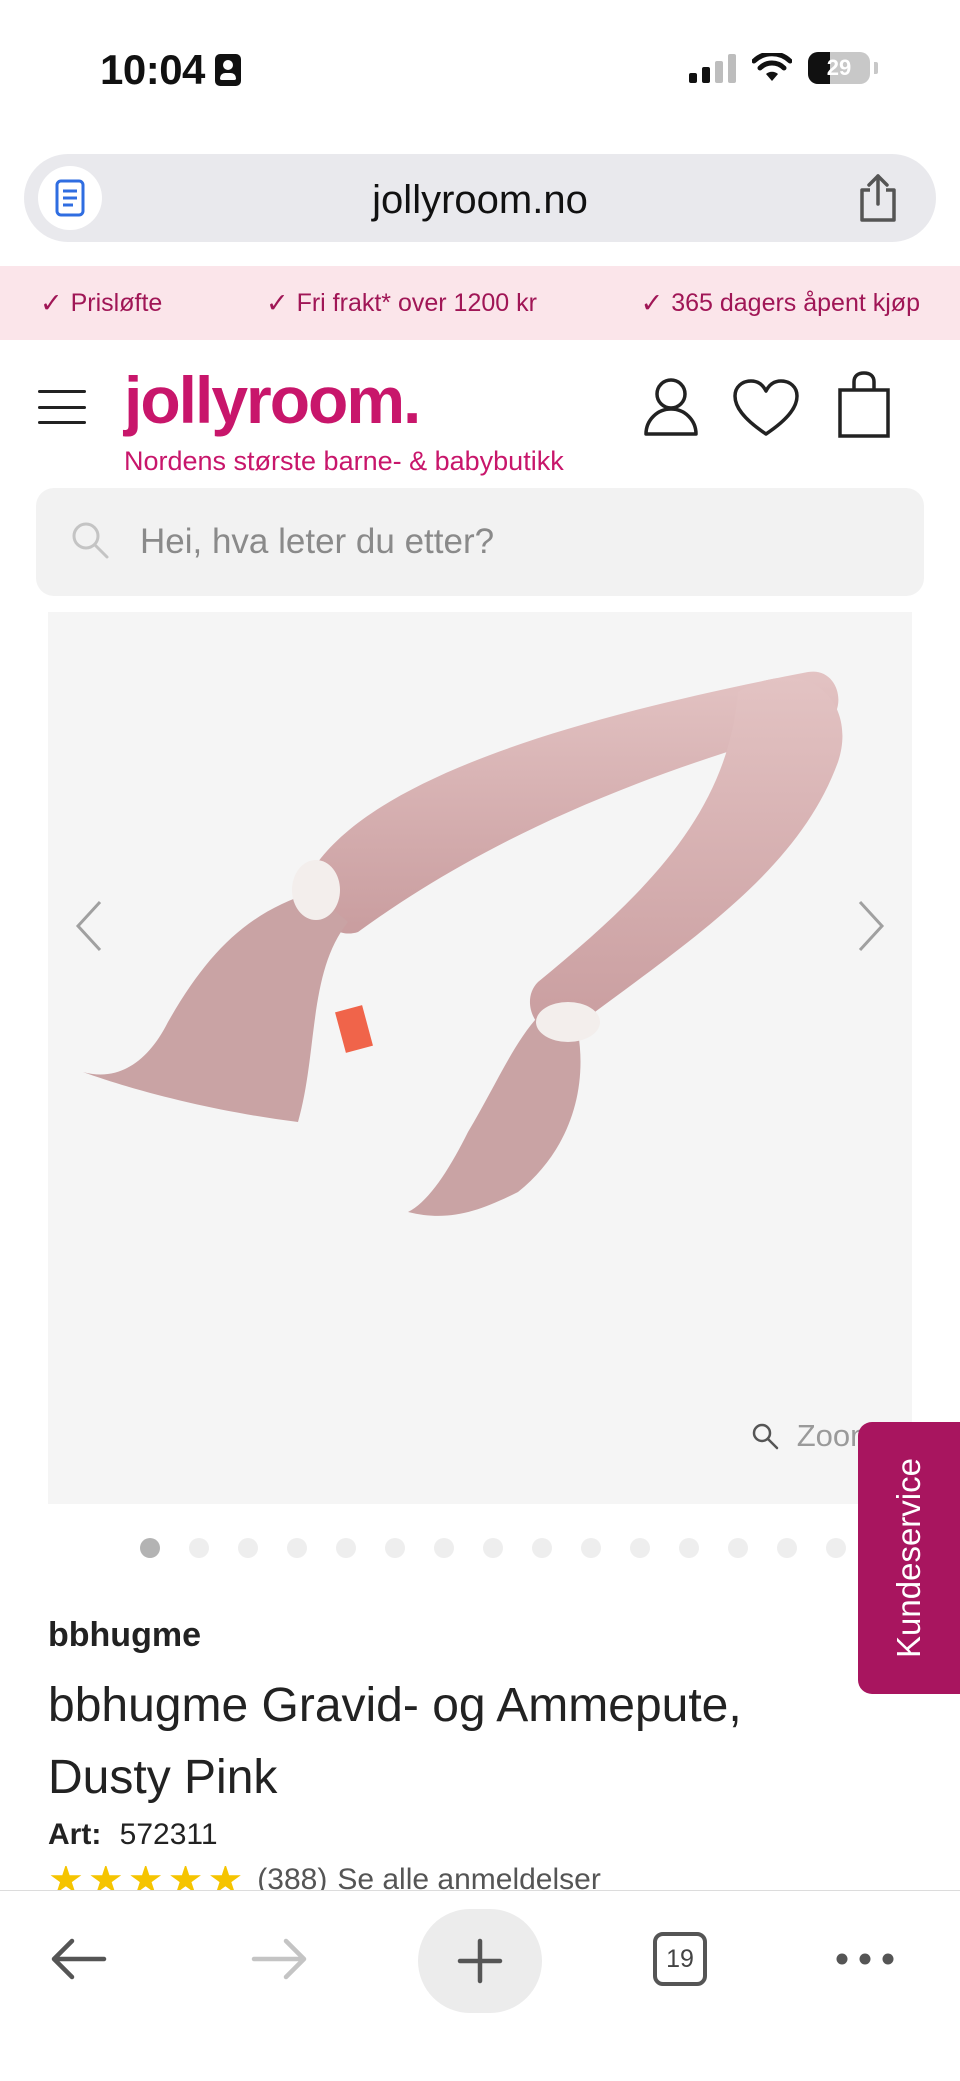  I want to click on cellular-signal-icon, so click(712, 68).